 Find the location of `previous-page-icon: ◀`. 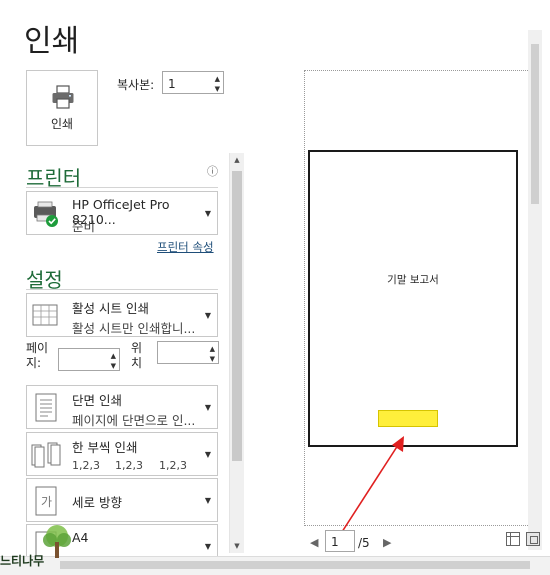

previous-page-icon: ◀ is located at coordinates (314, 542).